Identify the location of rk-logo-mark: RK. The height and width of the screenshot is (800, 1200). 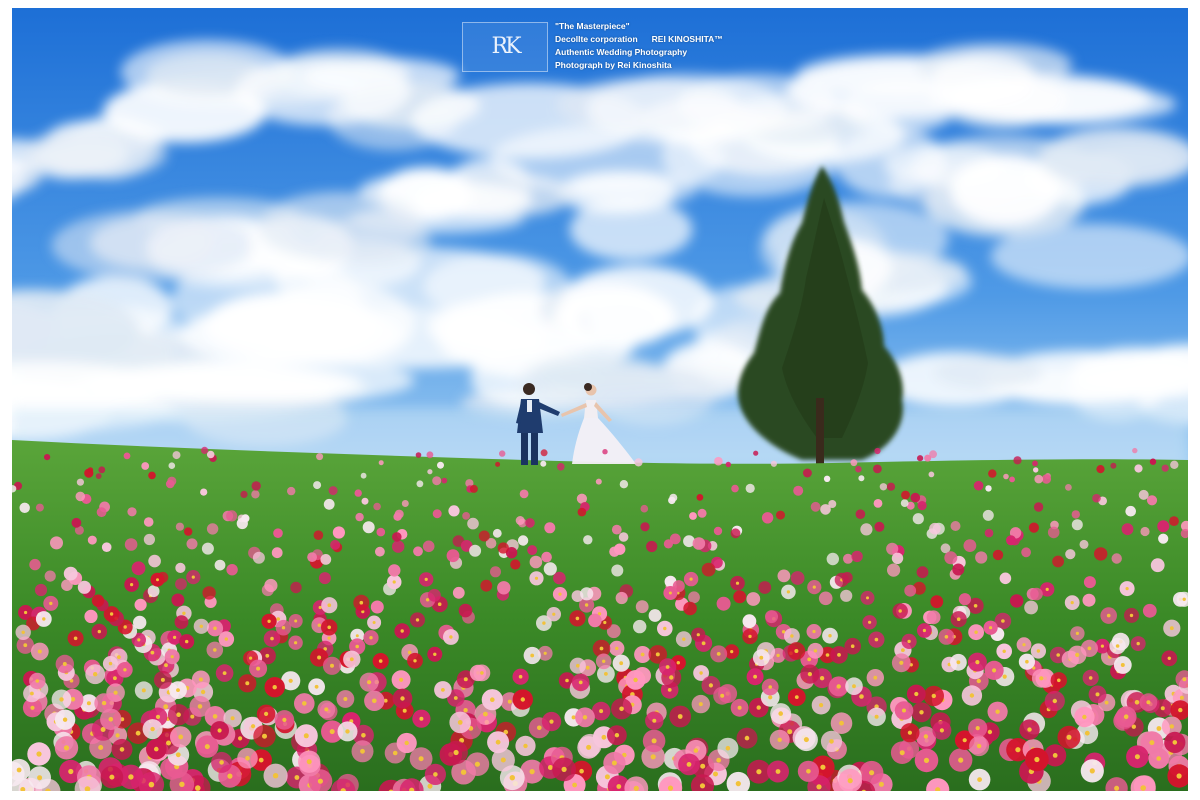
(506, 46).